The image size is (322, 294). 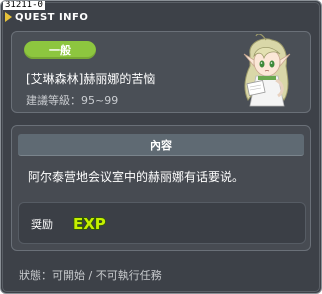 I want to click on quest-level-range: 建議等級：95~99, so click(x=72, y=100).